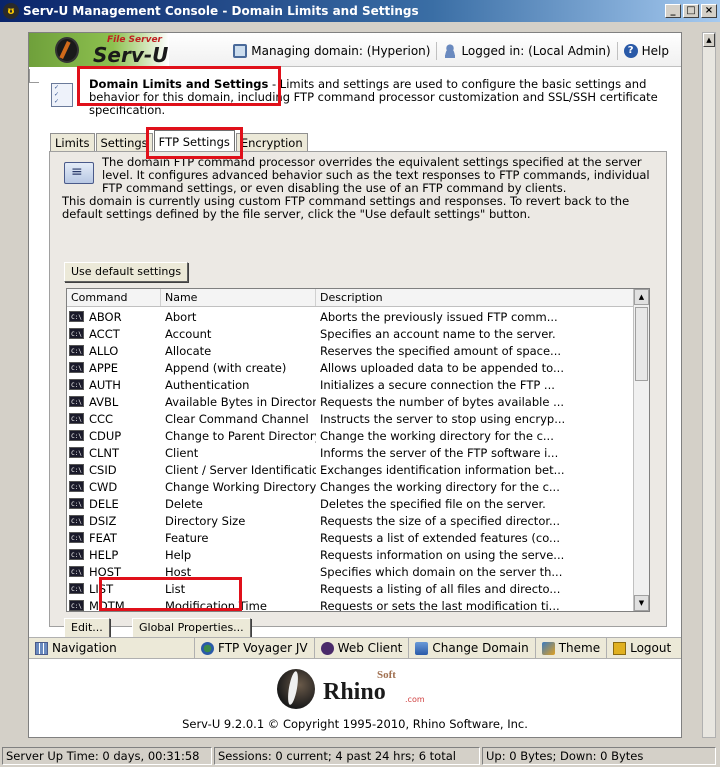 This screenshot has width=720, height=767. Describe the element at coordinates (240, 435) in the screenshot. I see `command-name: Change to Parent Directory` at that location.